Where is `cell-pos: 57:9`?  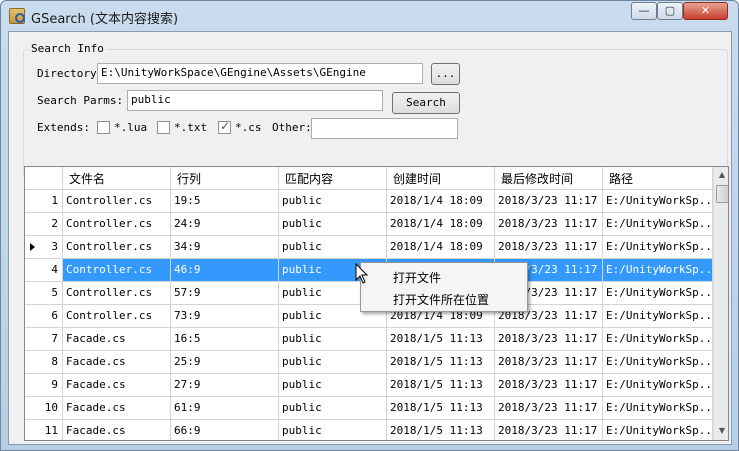 cell-pos: 57:9 is located at coordinates (225, 293).